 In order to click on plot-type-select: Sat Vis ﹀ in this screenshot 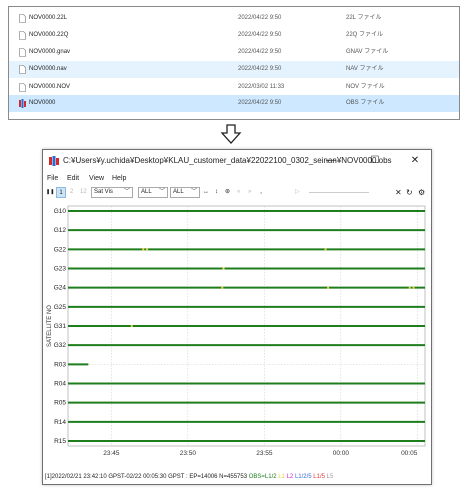, I will do `click(112, 192)`.